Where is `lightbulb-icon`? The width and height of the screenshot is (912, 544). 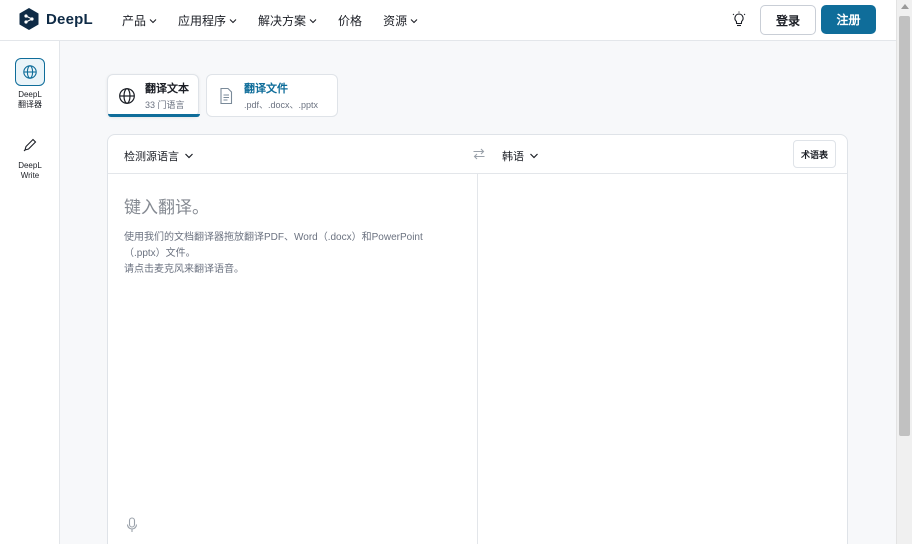 lightbulb-icon is located at coordinates (739, 20).